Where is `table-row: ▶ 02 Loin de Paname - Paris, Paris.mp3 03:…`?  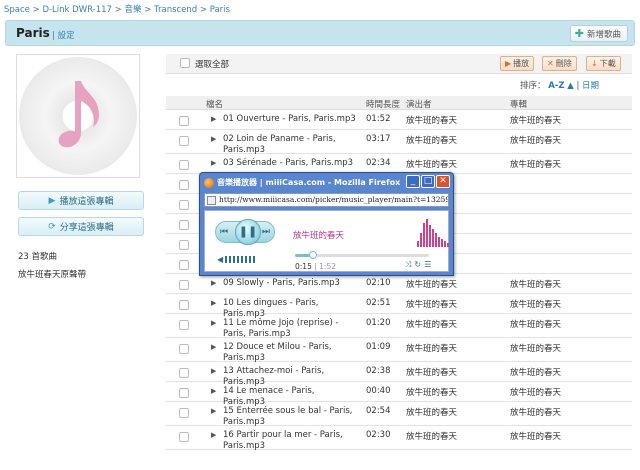 table-row: ▶ 02 Loin de Paname - Paris, Paris.mp3 03:… is located at coordinates (399, 142).